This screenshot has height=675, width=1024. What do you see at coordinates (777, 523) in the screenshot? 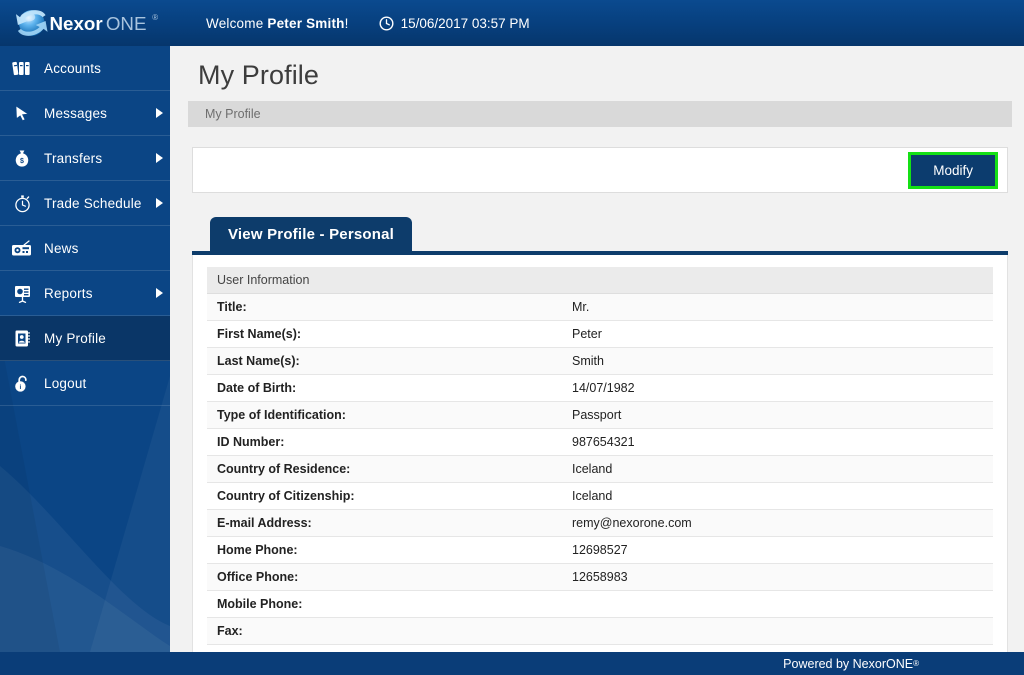
I see `row-value: remy@nexorone.com` at bounding box center [777, 523].